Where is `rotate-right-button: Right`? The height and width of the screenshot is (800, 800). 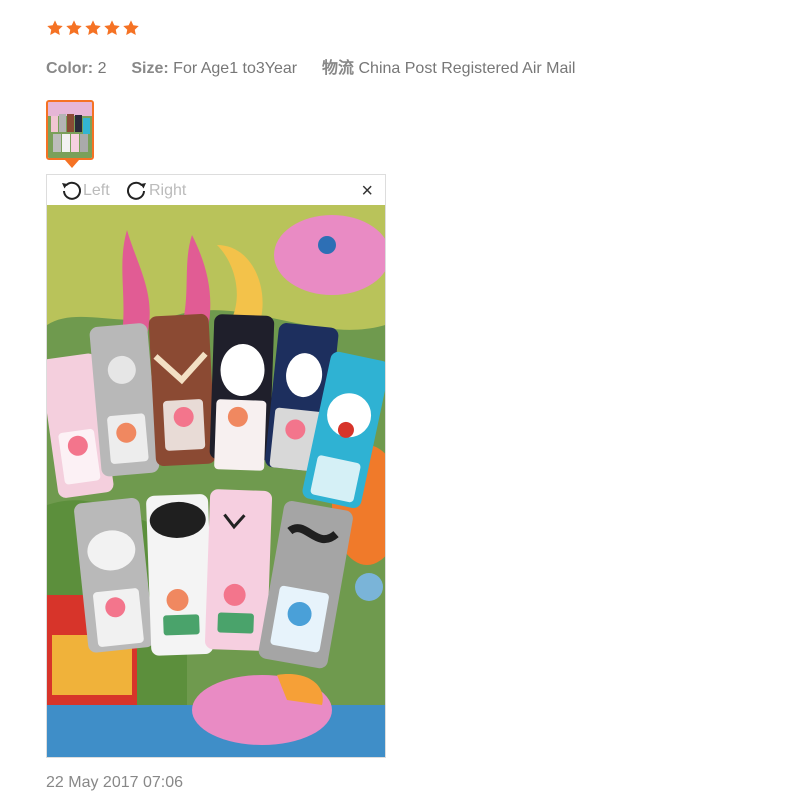
rotate-right-button: Right is located at coordinates (155, 191).